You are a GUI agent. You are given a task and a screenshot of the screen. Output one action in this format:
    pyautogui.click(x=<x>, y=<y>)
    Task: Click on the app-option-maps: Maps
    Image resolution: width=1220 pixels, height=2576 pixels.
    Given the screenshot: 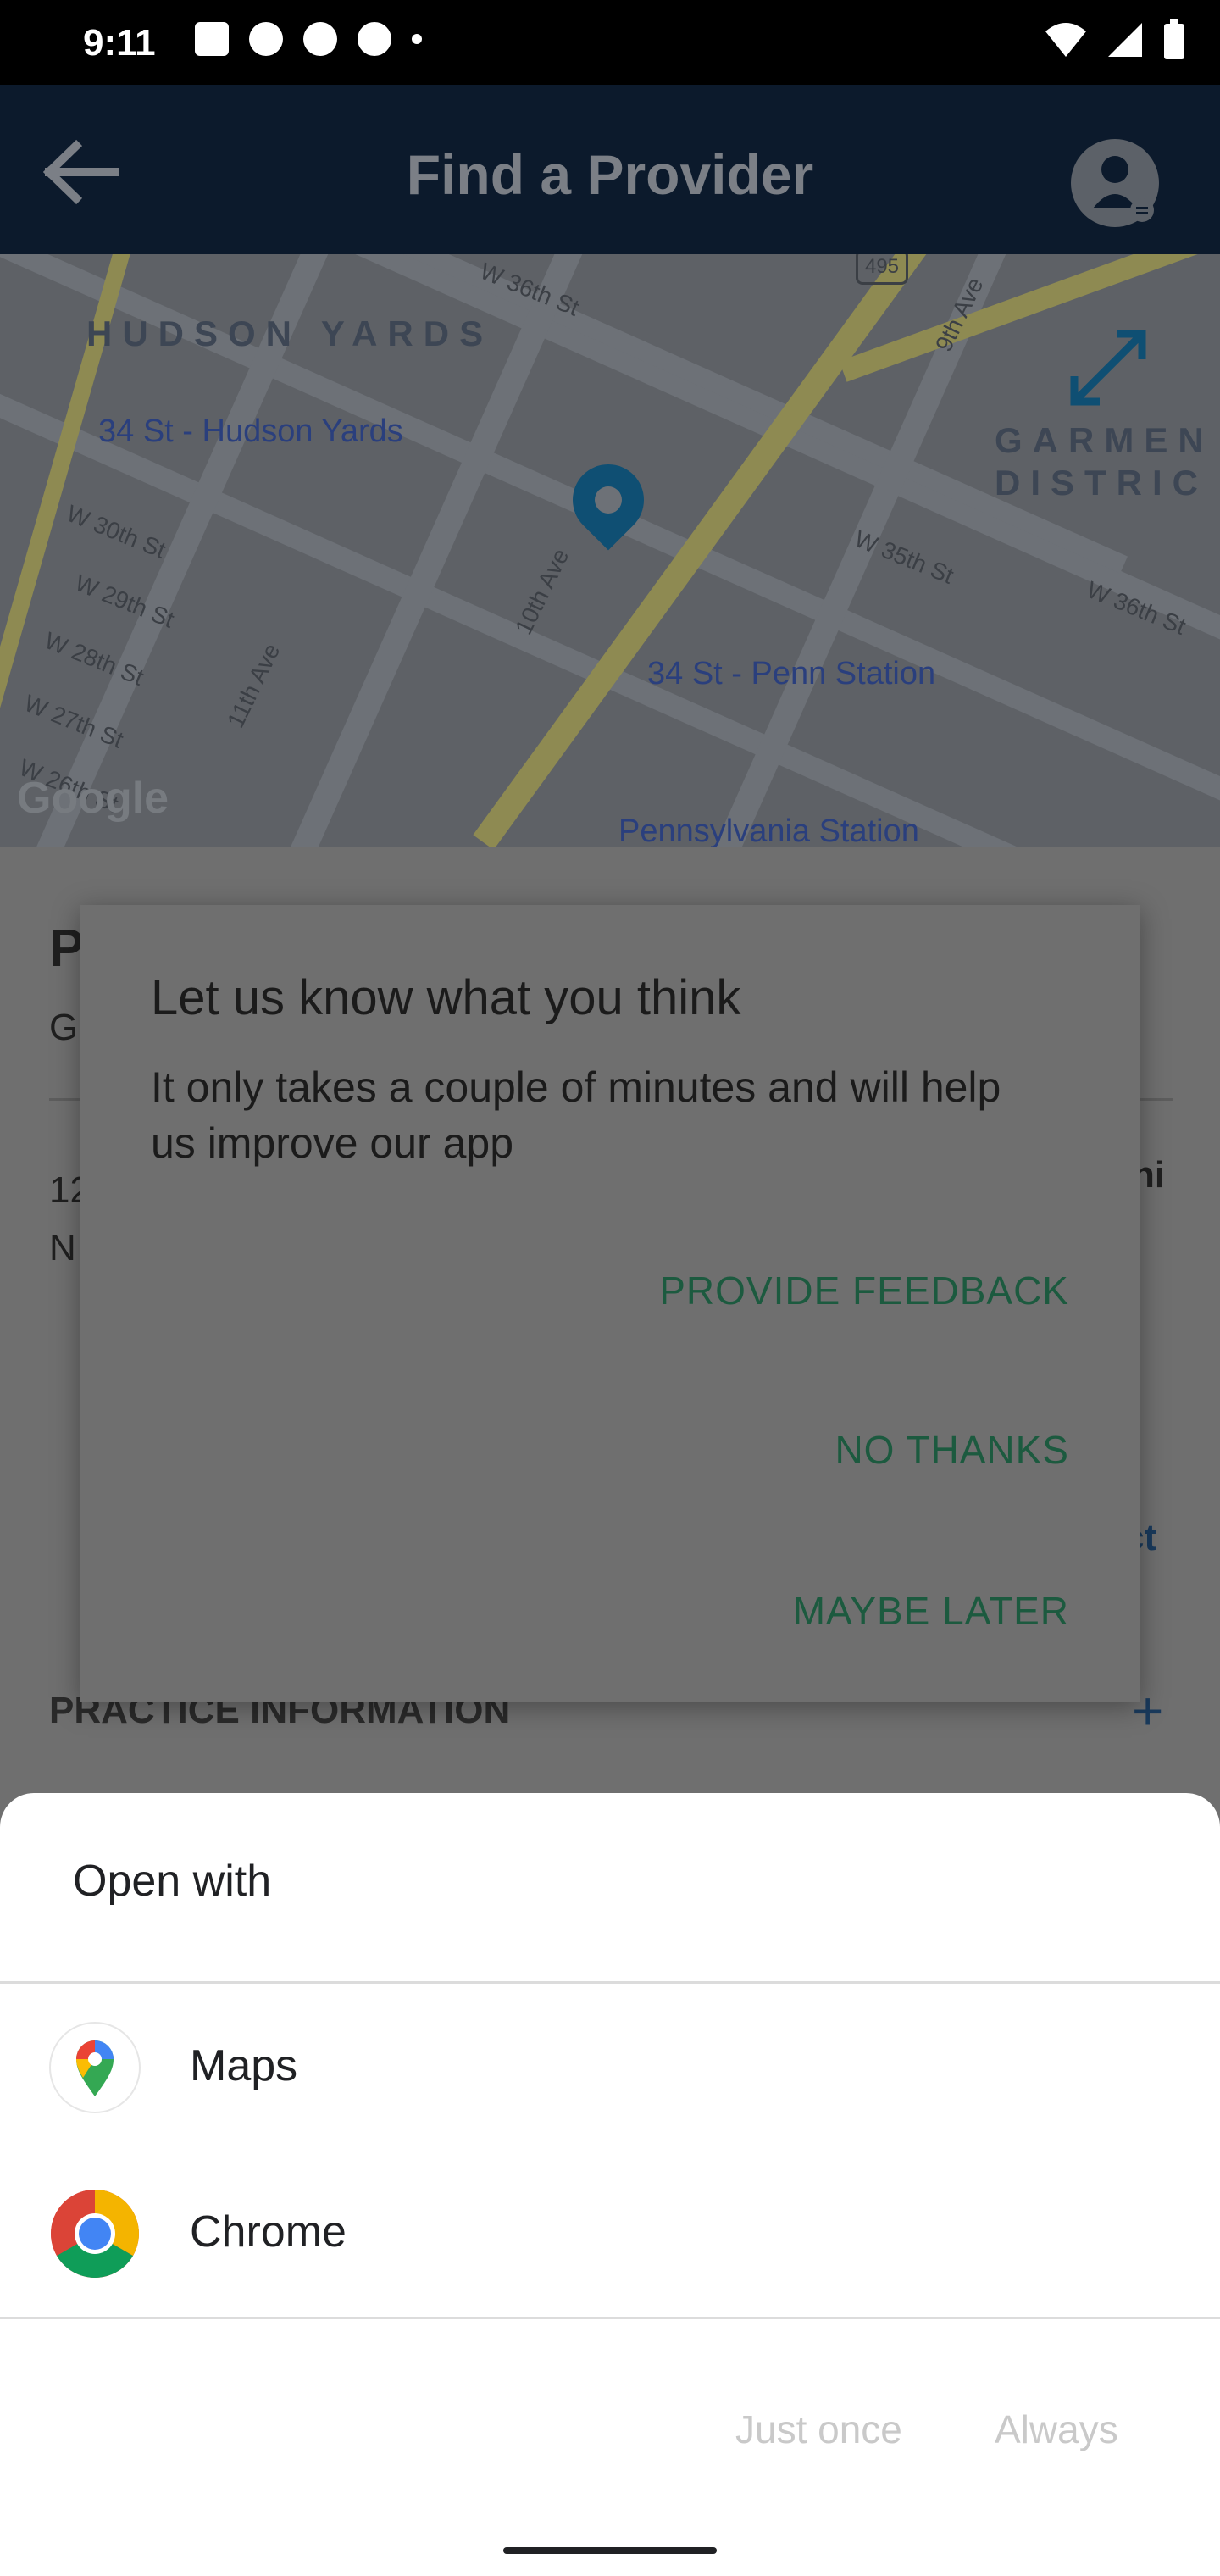 What is the action you would take?
    pyautogui.click(x=610, y=2068)
    